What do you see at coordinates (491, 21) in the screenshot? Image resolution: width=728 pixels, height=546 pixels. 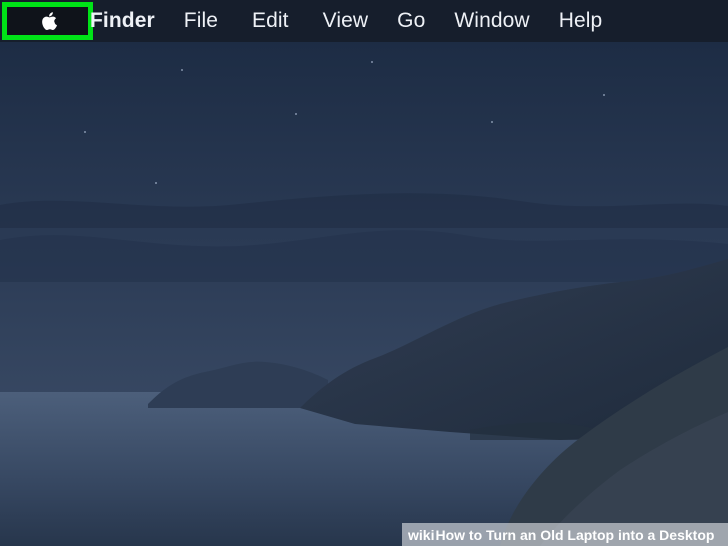 I see `menu-window: Window` at bounding box center [491, 21].